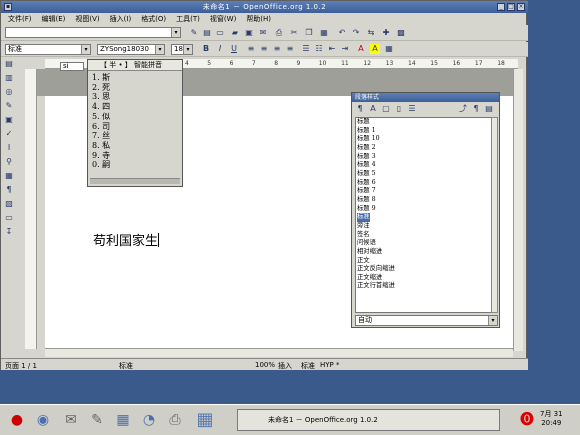 The width and height of the screenshot is (580, 435). What do you see at coordinates (9, 190) in the screenshot?
I see `nonprinting-chars-icon: ¶` at bounding box center [9, 190].